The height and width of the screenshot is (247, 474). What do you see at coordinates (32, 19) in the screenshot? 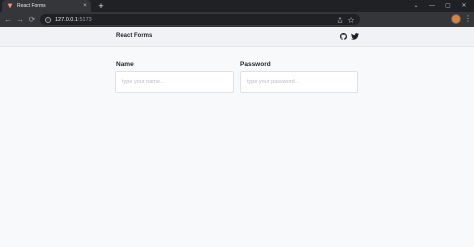
I see `reload-button: ⟳` at bounding box center [32, 19].